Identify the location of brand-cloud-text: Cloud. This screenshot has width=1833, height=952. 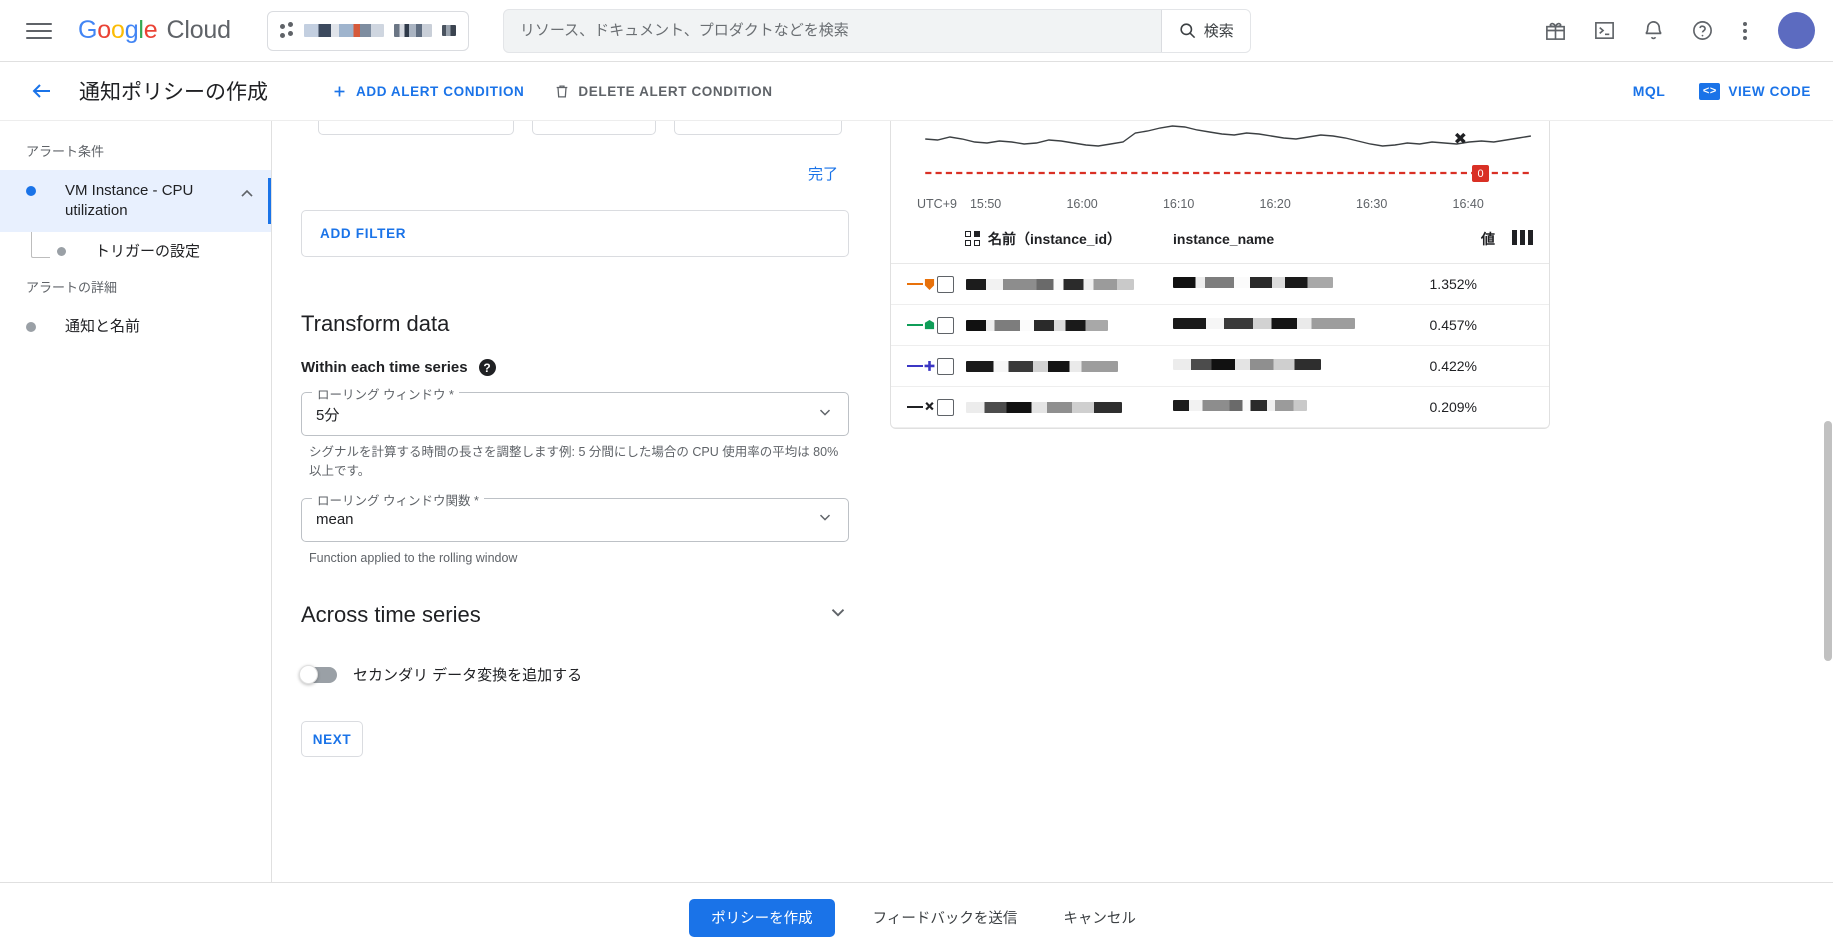
(198, 30).